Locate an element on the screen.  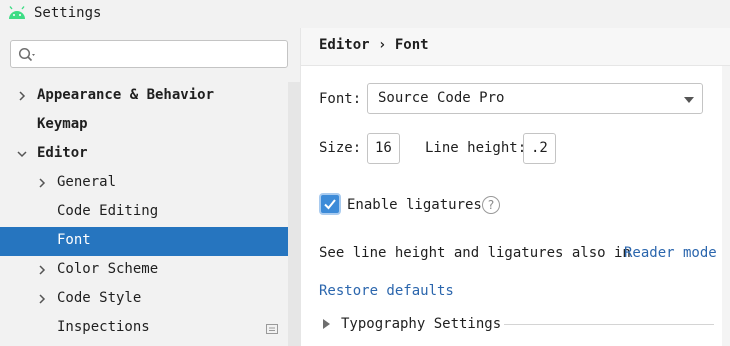
triangle-right-icon is located at coordinates (326, 324).